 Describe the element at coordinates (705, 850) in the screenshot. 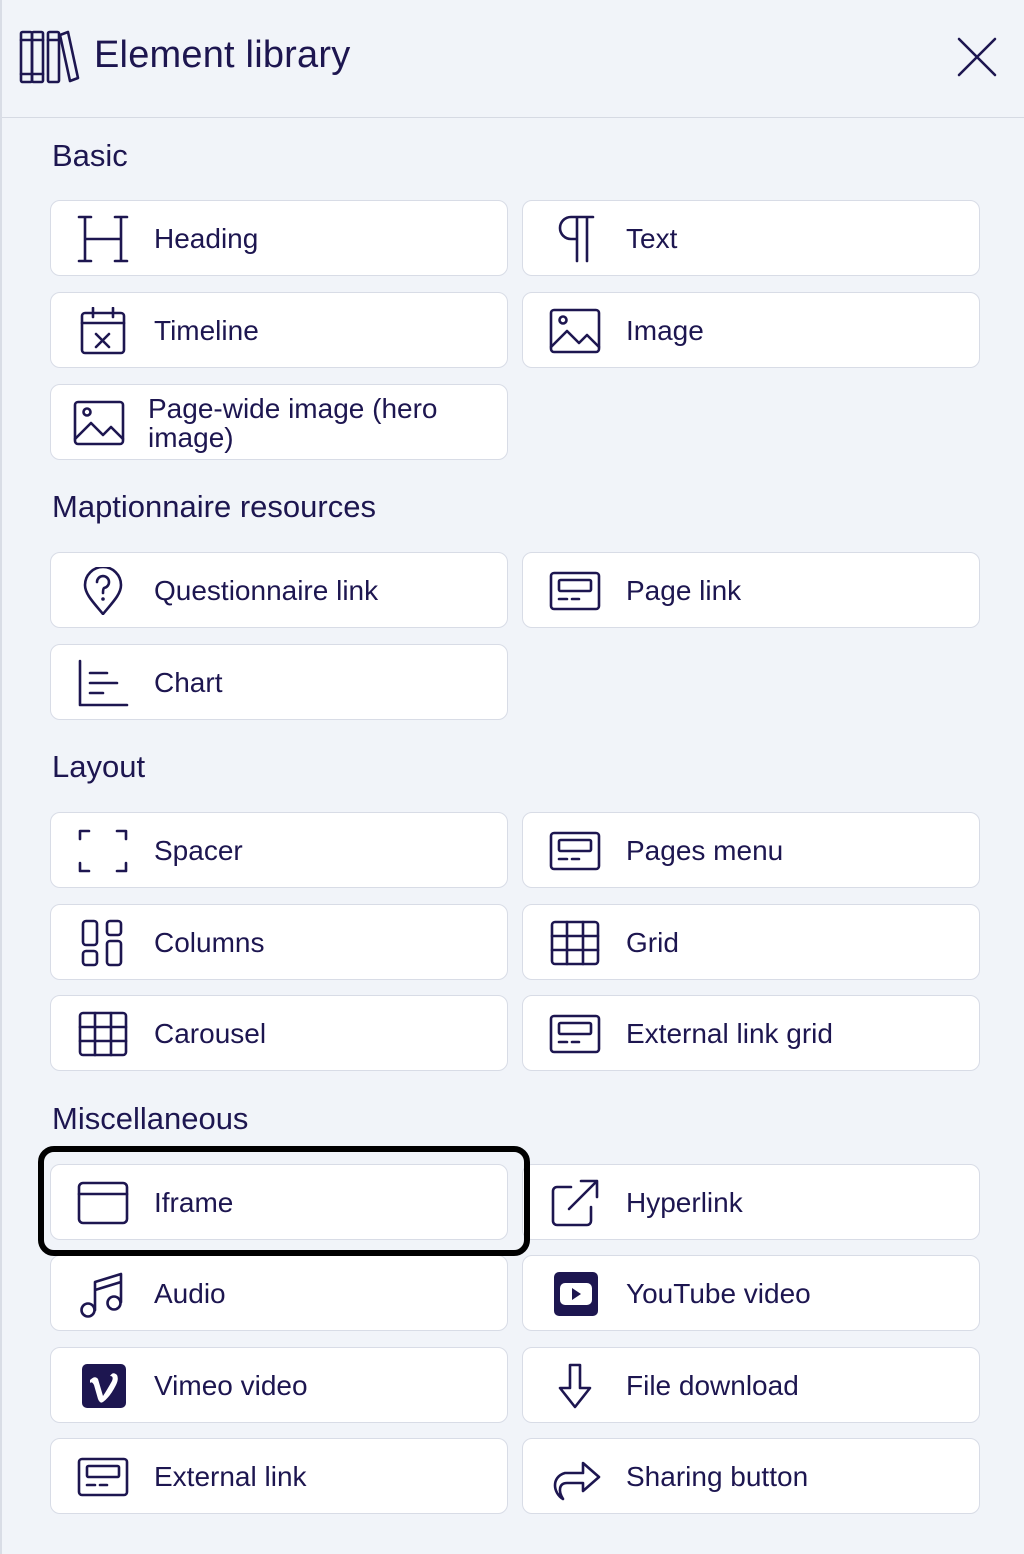

I see `element-label: Pages menu` at that location.